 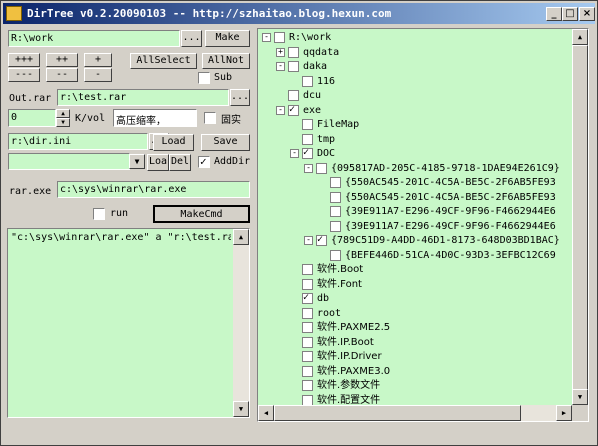 I want to click on minimize-button: _, so click(x=554, y=14).